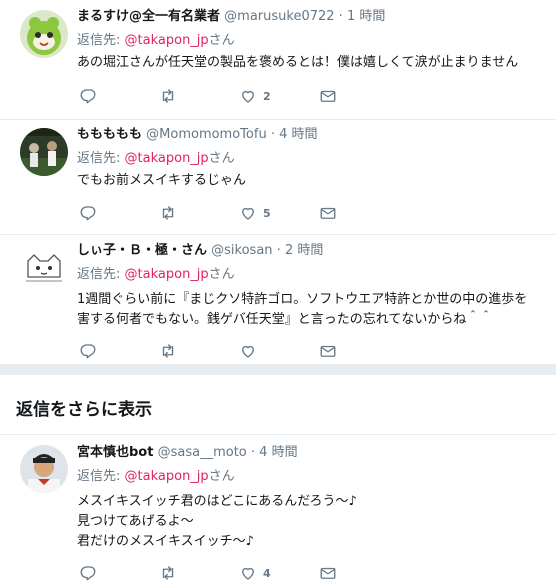  I want to click on show-more-replies: 返信をさらに表示, so click(278, 405).